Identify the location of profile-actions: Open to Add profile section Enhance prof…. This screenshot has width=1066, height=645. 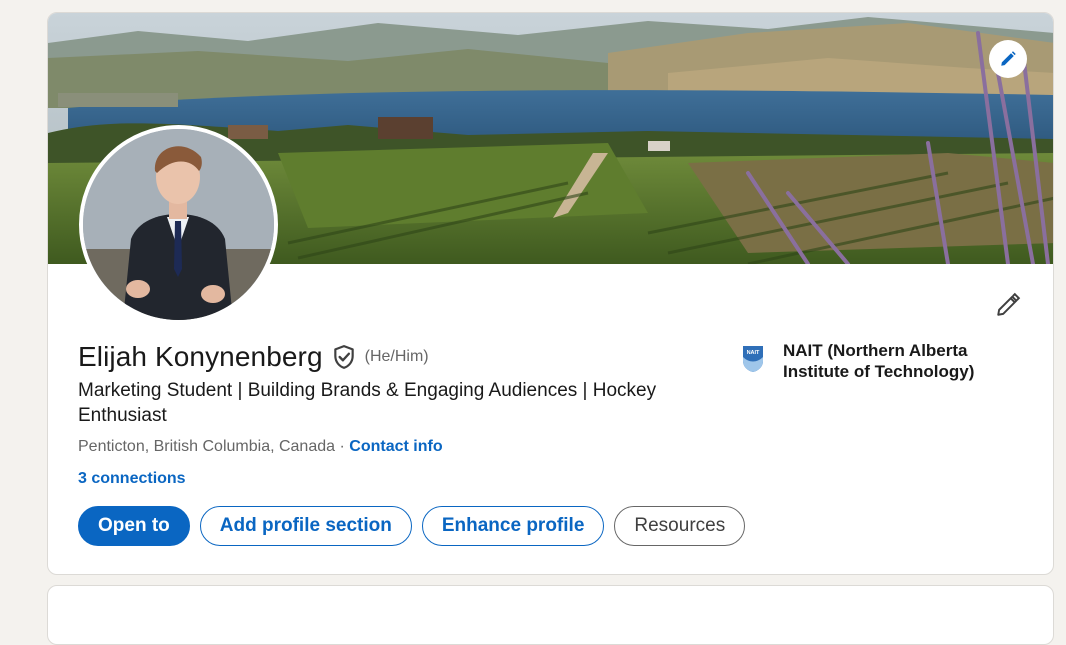
(412, 526).